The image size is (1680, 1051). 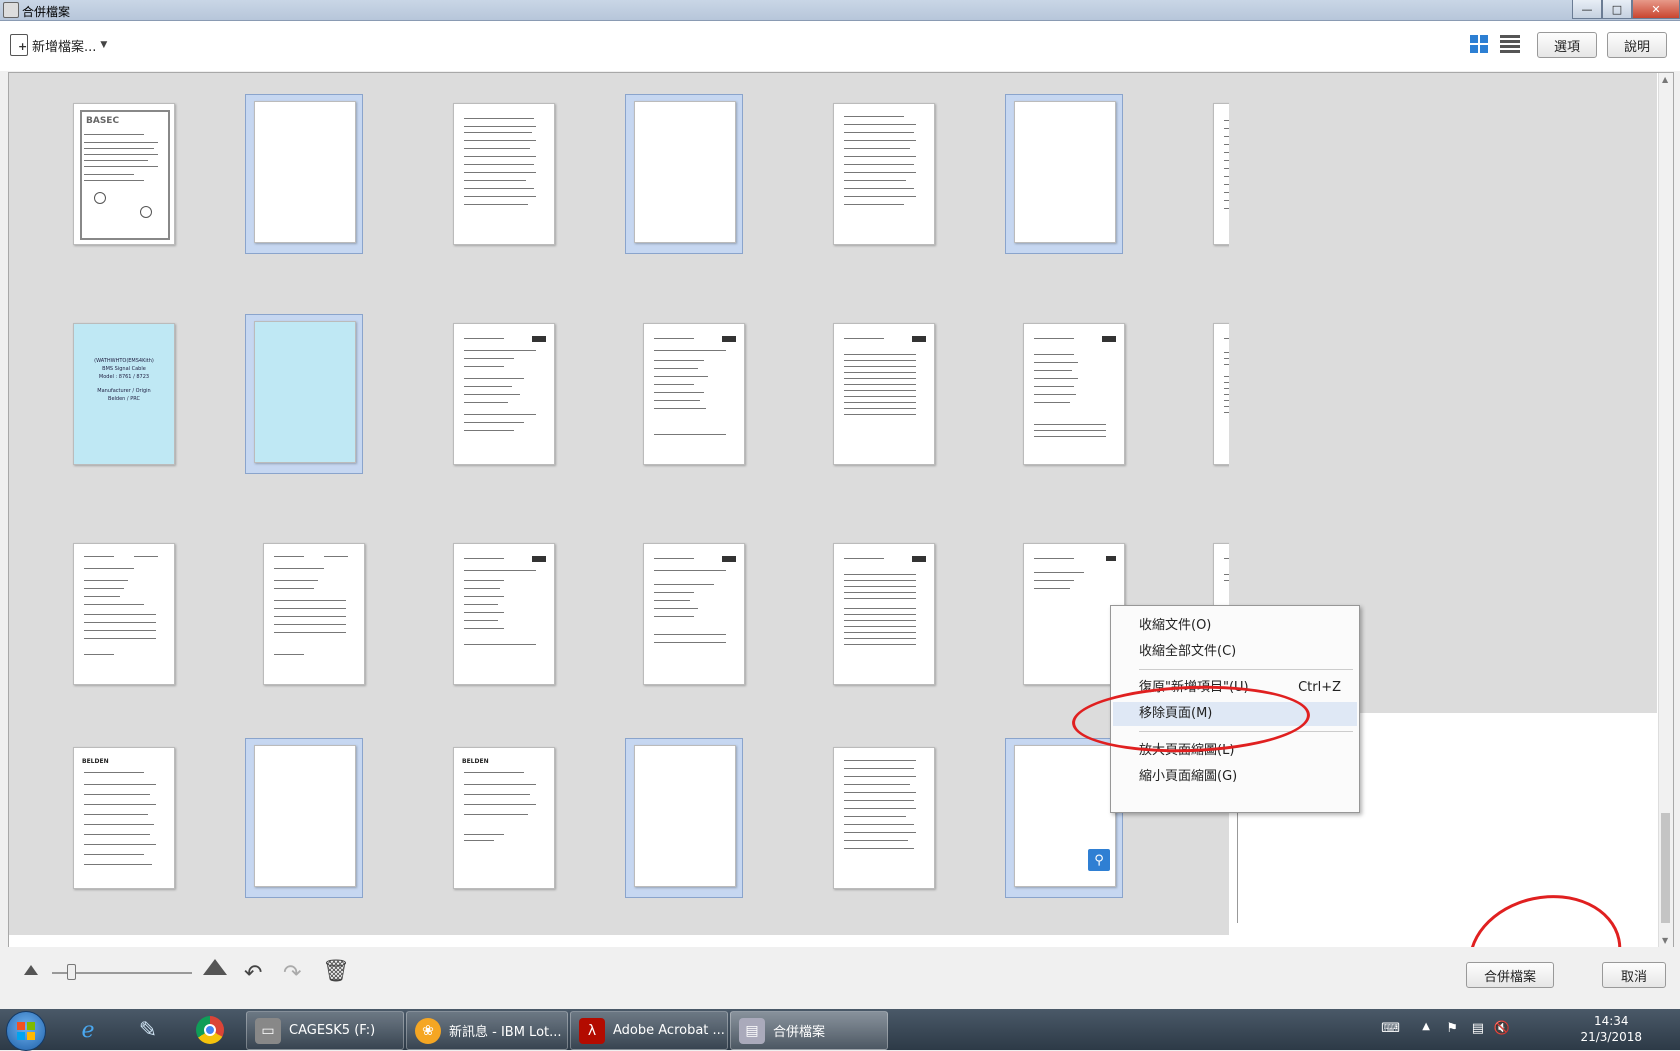 What do you see at coordinates (292, 973) in the screenshot?
I see `redo-icon: ↷` at bounding box center [292, 973].